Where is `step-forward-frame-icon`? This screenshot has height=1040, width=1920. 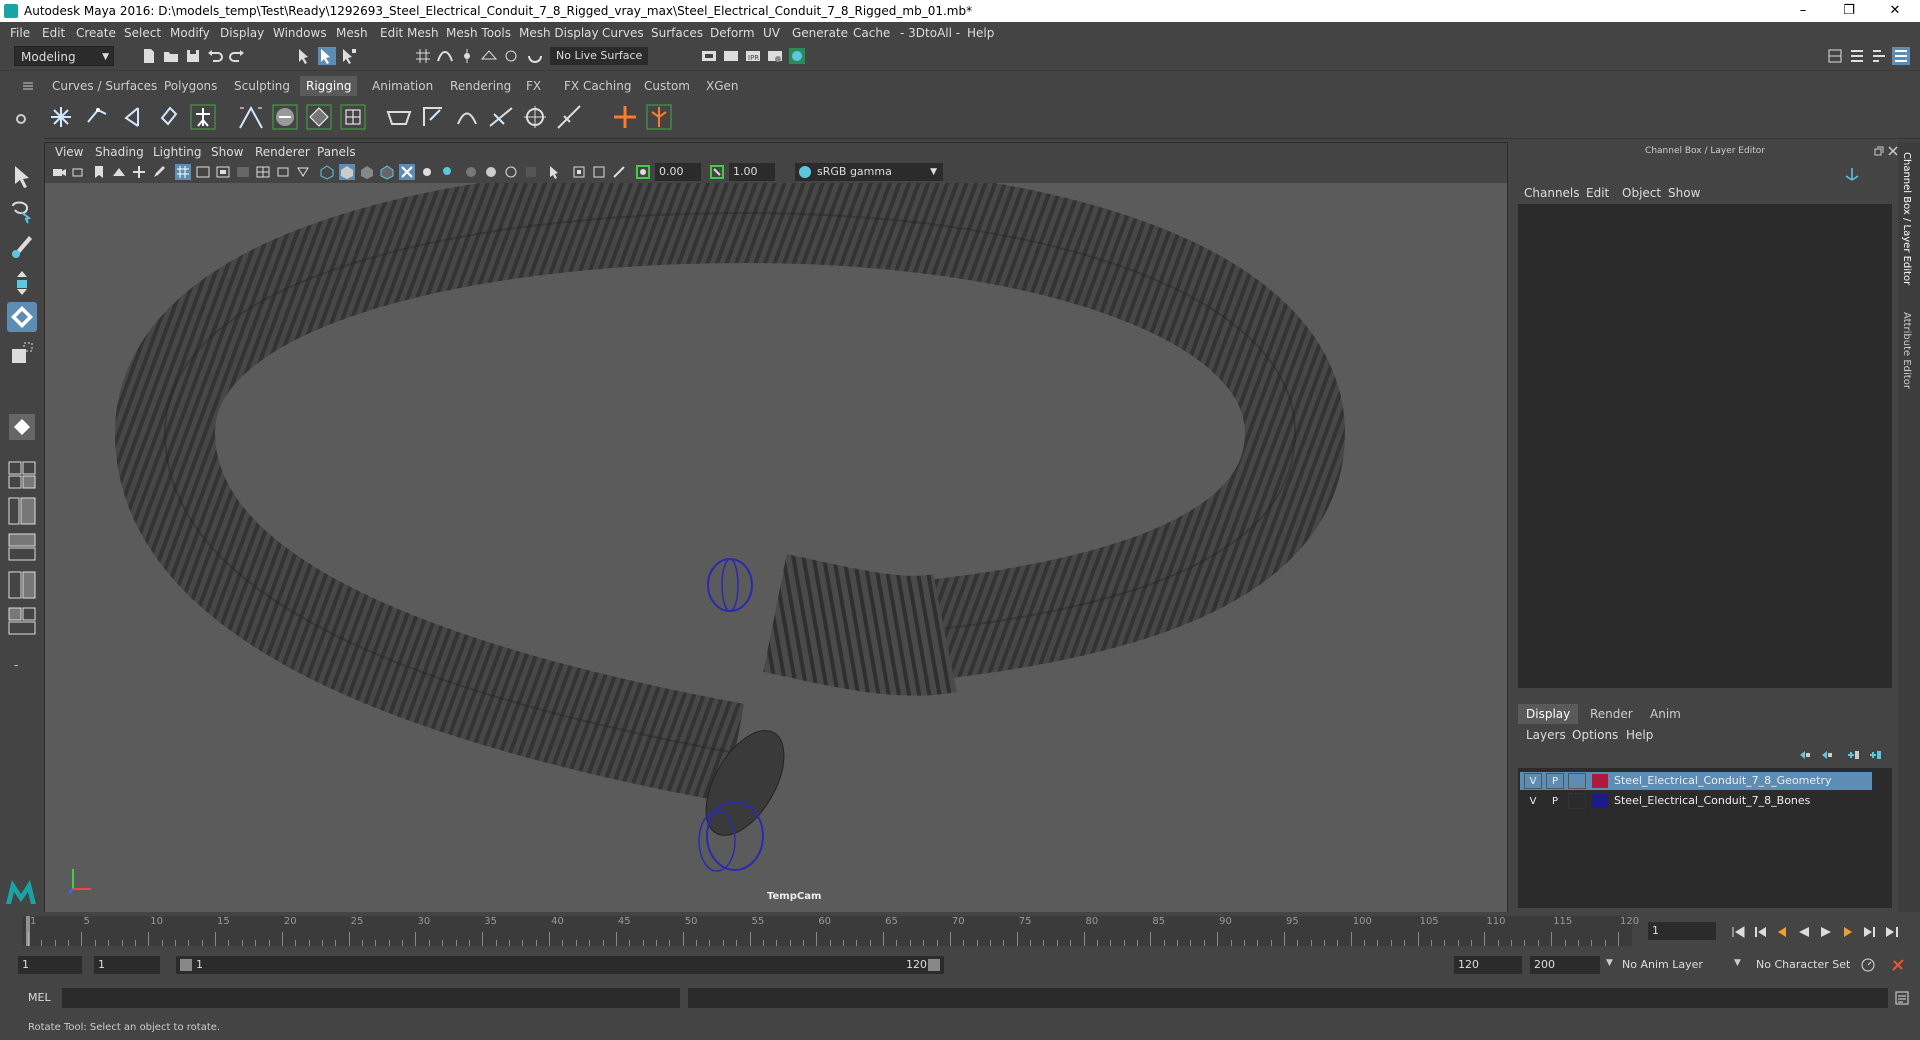
step-forward-frame-icon is located at coordinates (1848, 932).